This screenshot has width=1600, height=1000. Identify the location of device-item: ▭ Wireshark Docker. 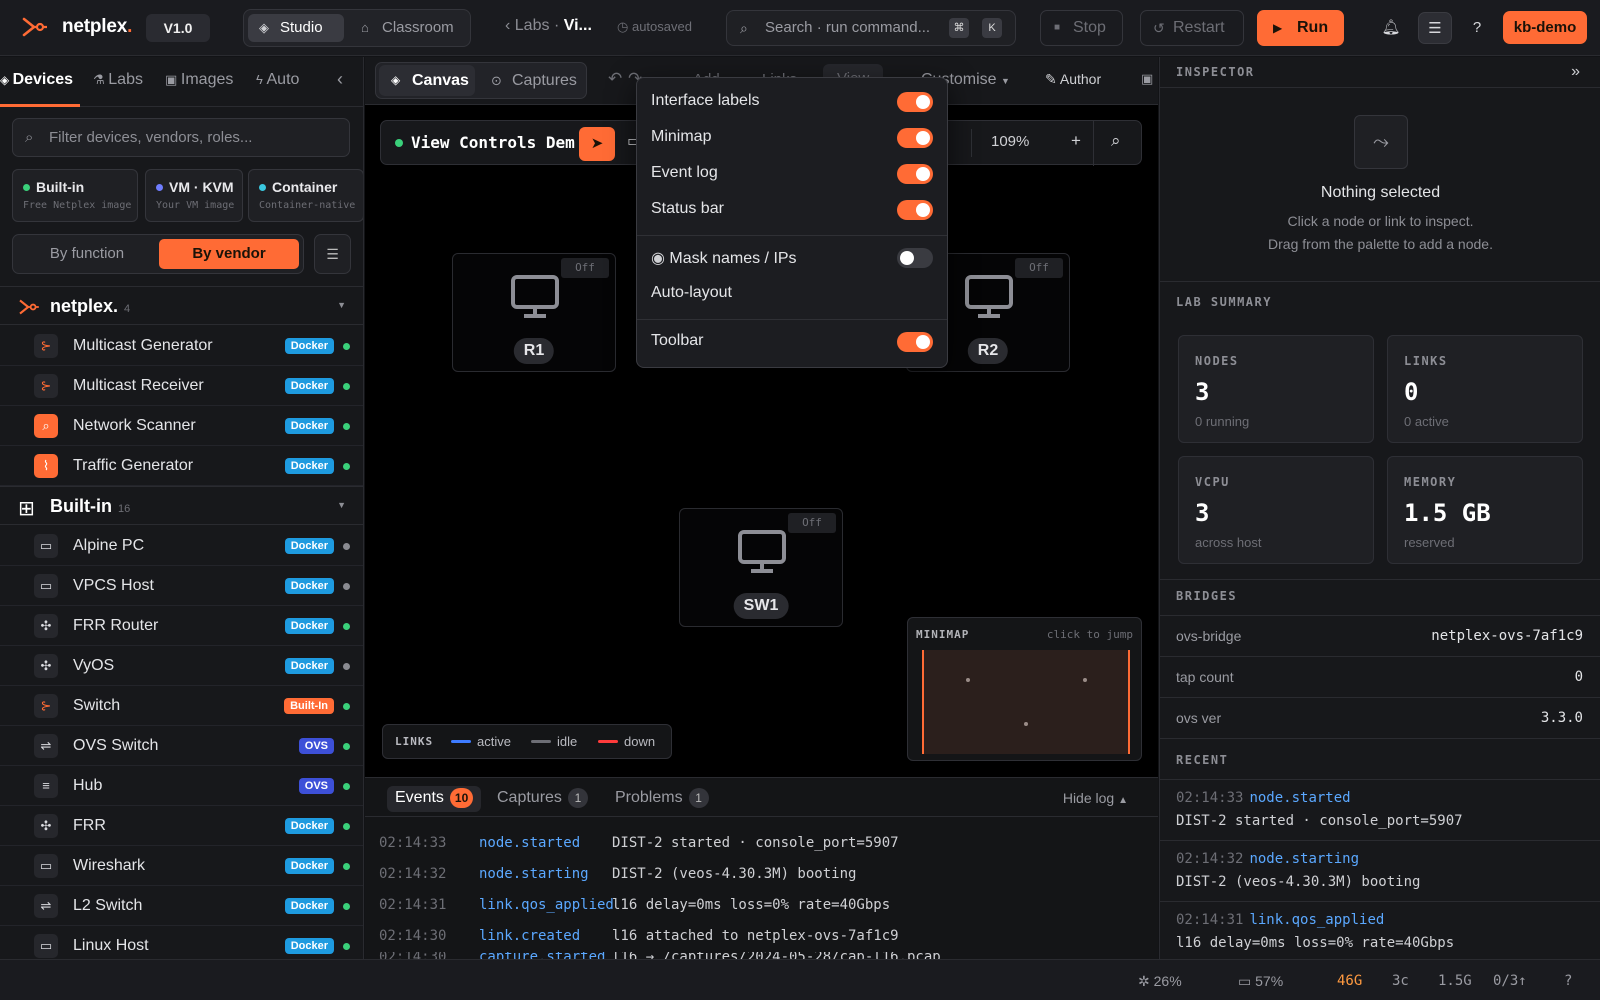
(181, 866).